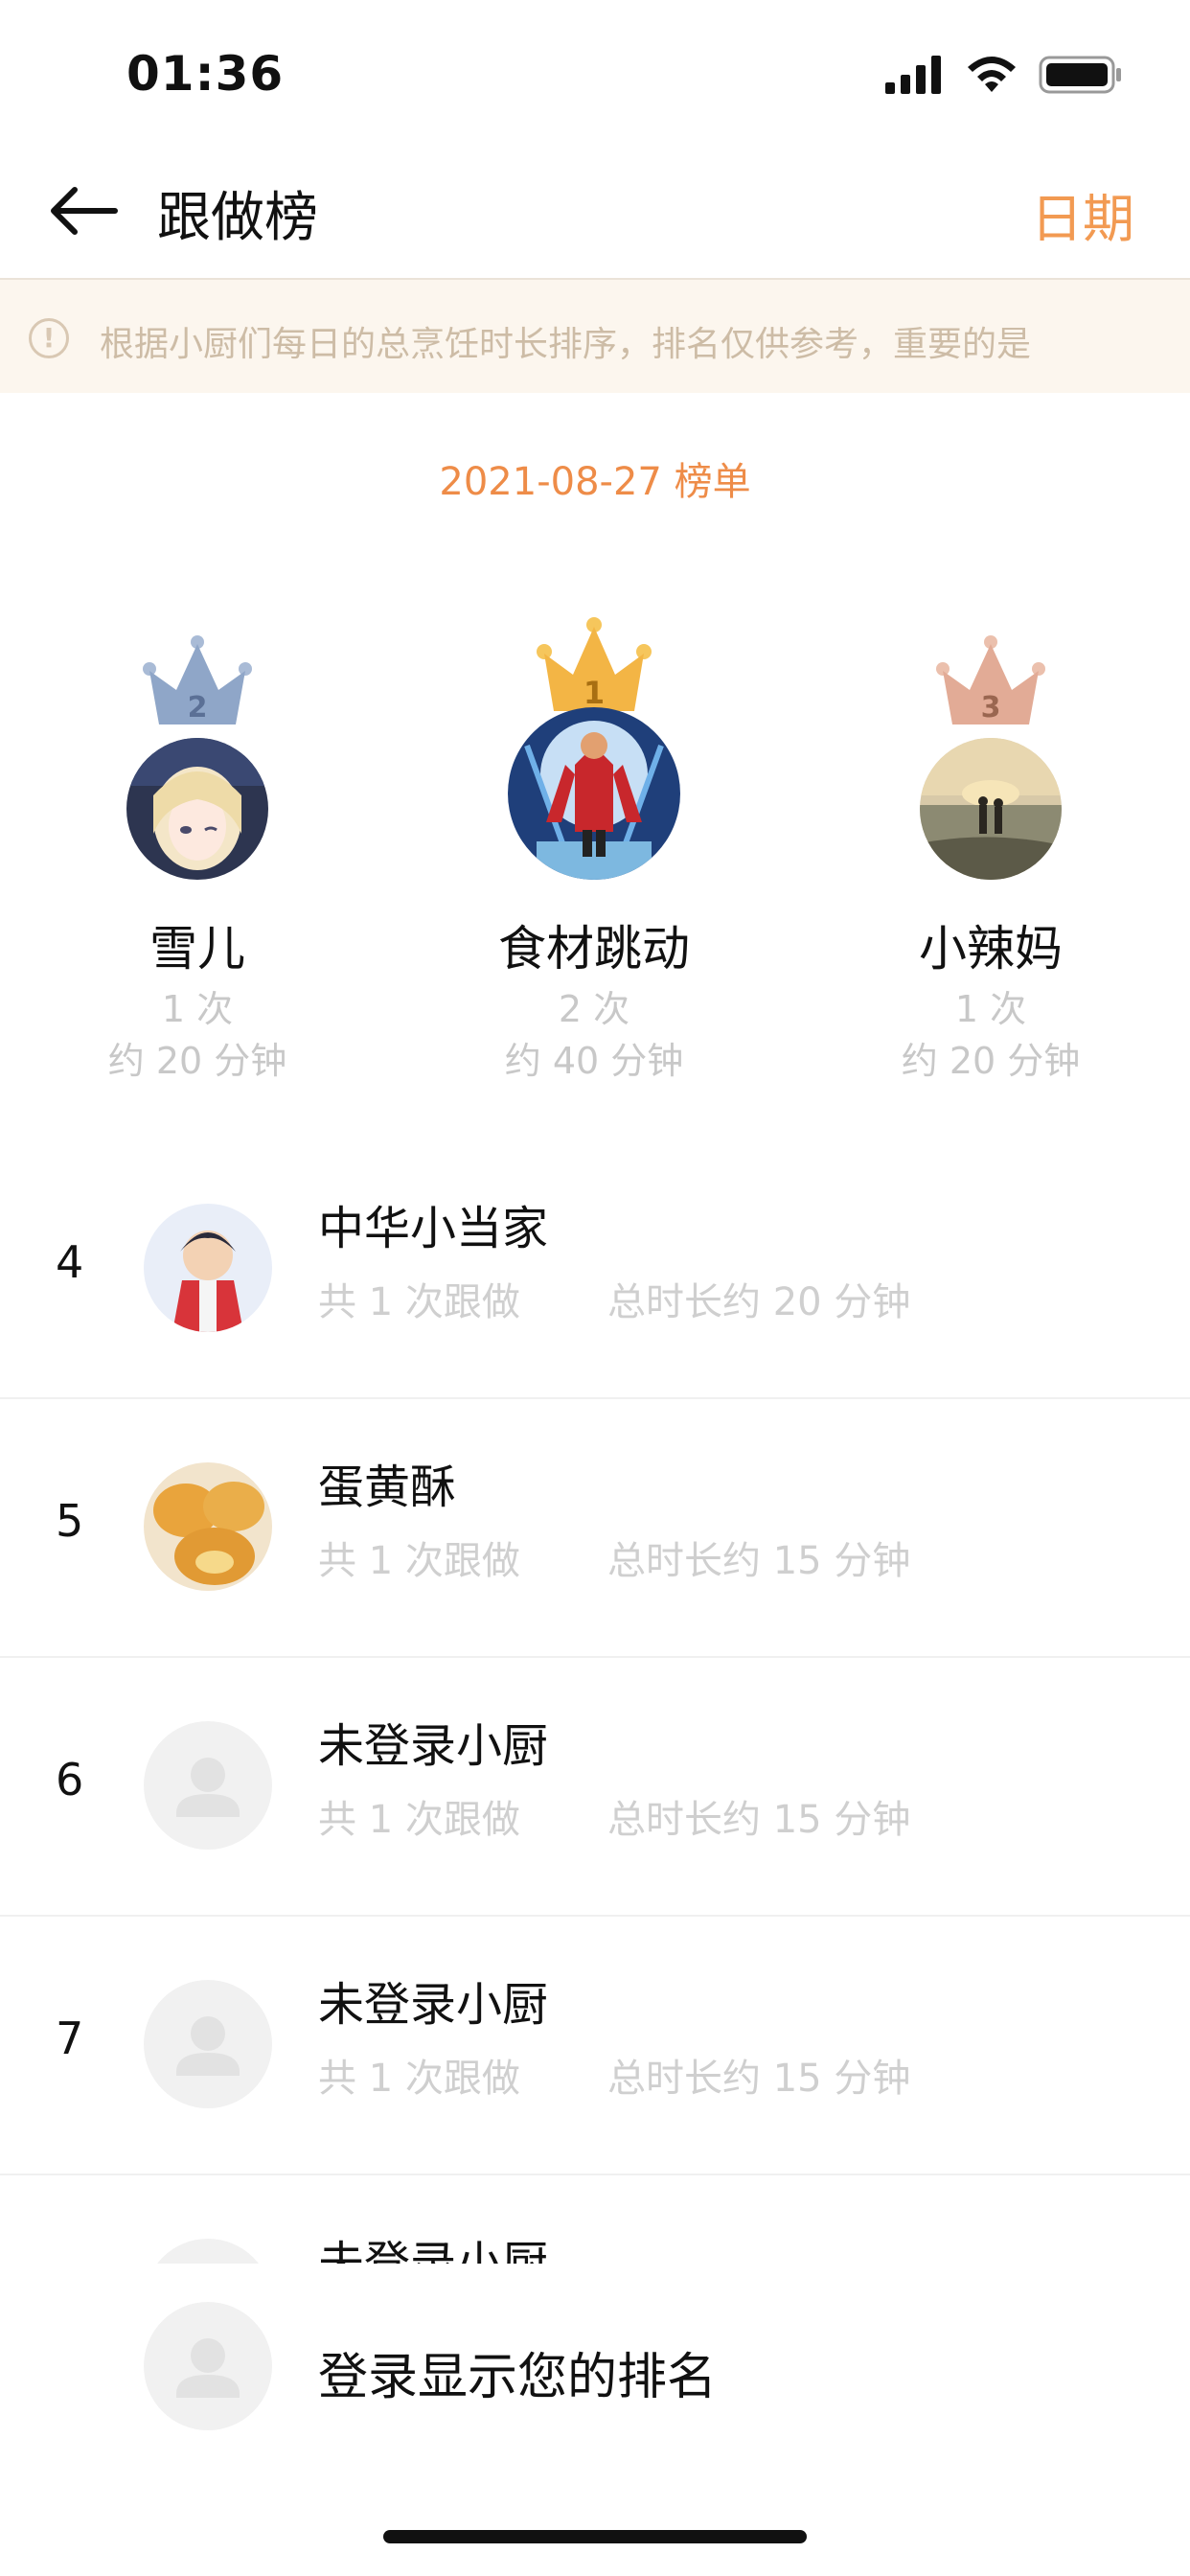 This screenshot has width=1190, height=2576. I want to click on user-name: 中华小当家, so click(434, 1228).